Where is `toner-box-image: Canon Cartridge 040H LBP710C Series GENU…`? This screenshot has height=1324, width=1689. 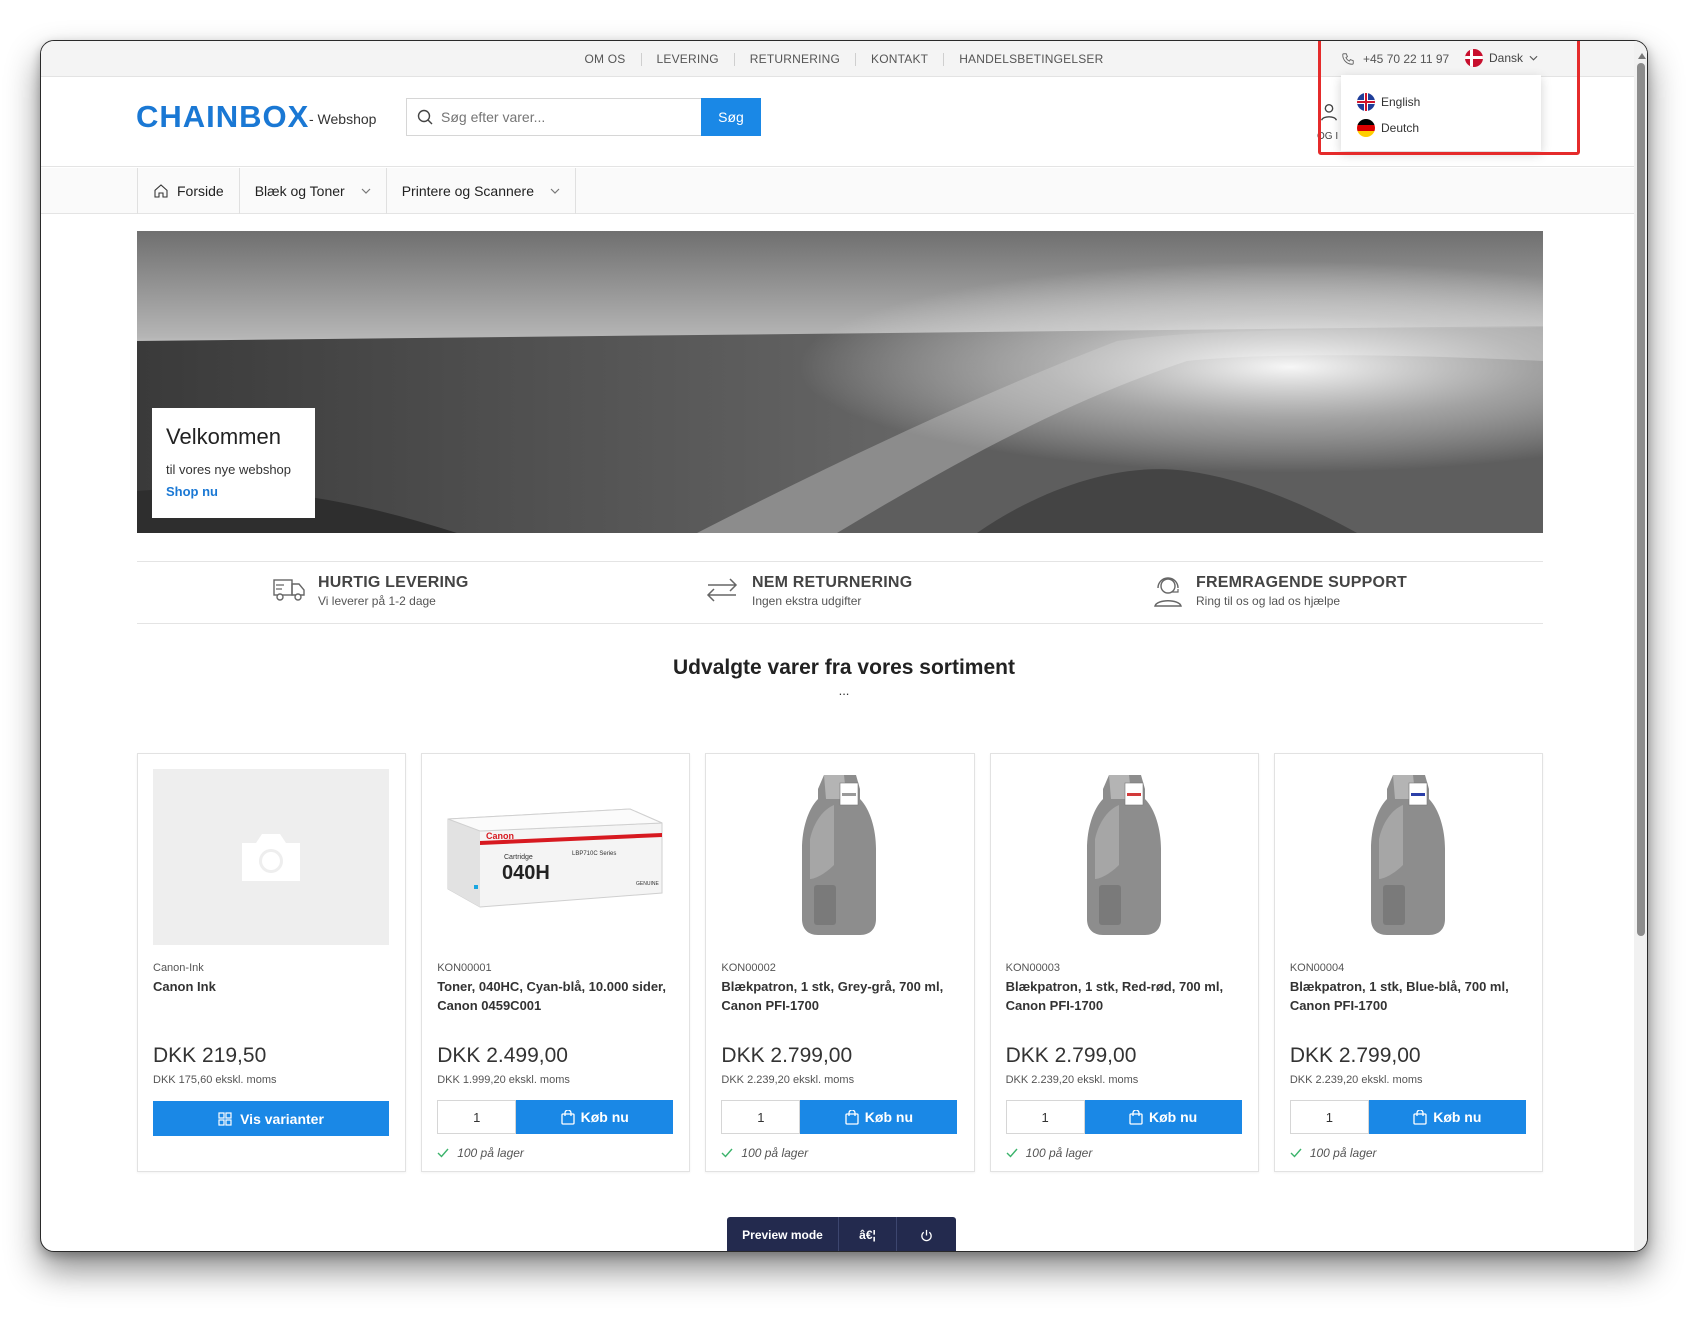 toner-box-image: Canon Cartridge 040H LBP710C Series GENU… is located at coordinates (555, 858).